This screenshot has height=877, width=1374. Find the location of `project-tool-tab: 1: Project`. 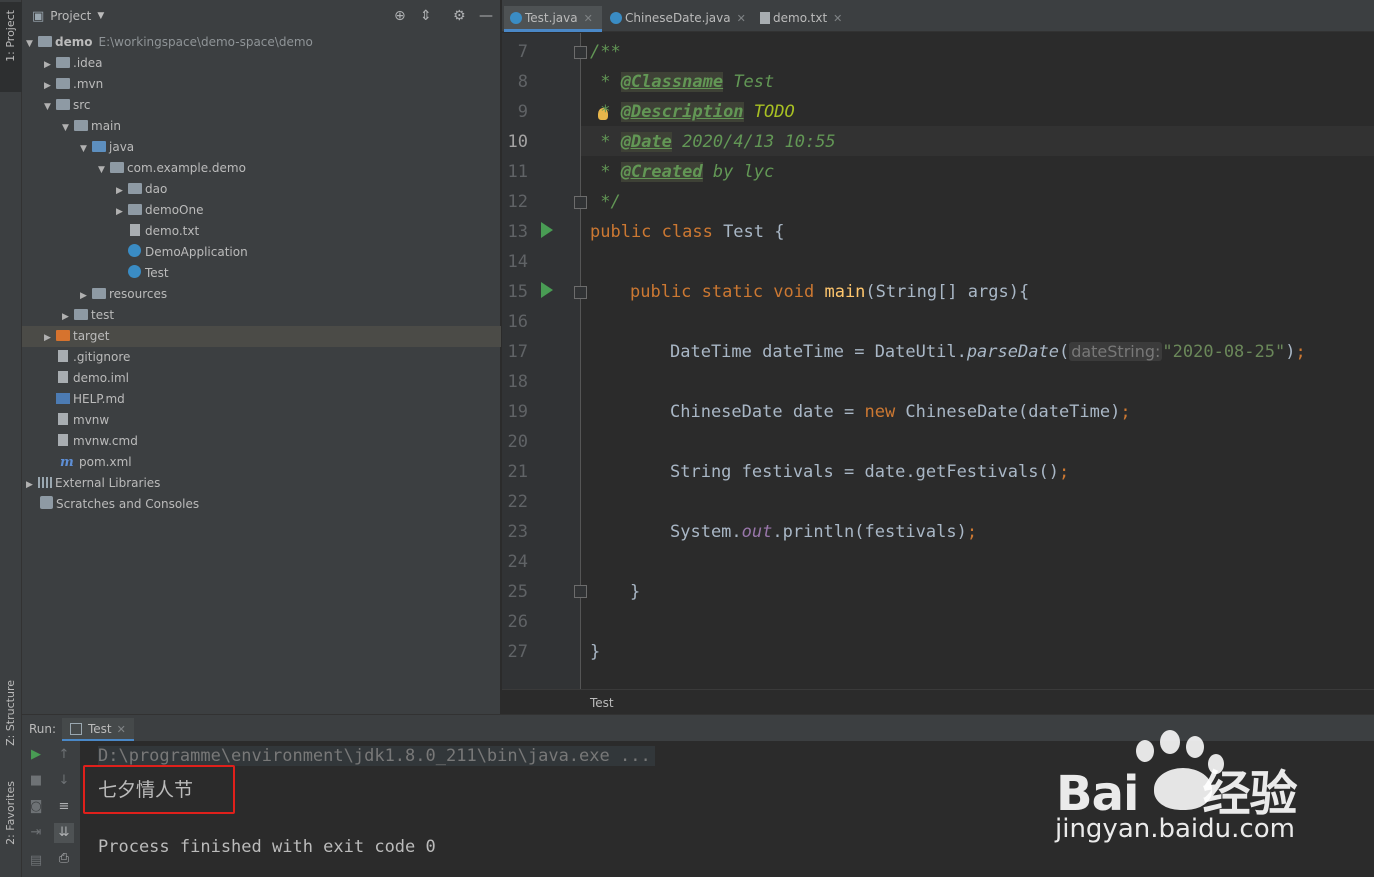

project-tool-tab: 1: Project is located at coordinates (11, 47).